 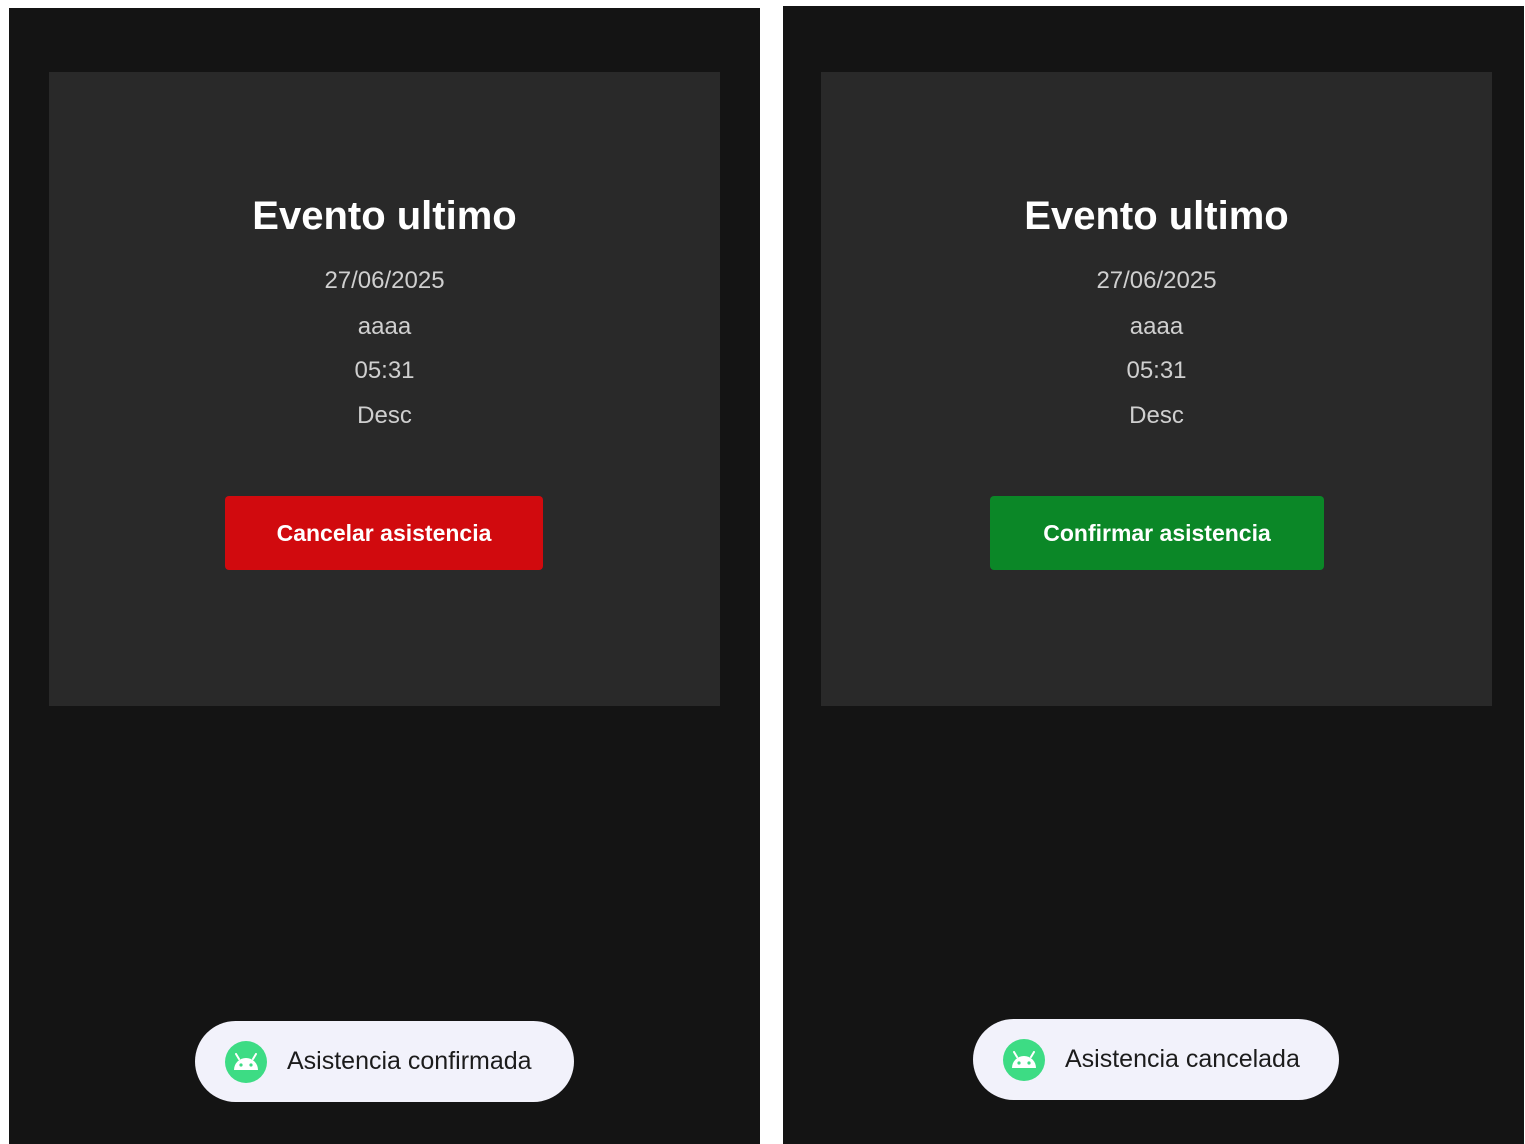 I want to click on toast-text: Asistencia cancelada, so click(x=1182, y=1059).